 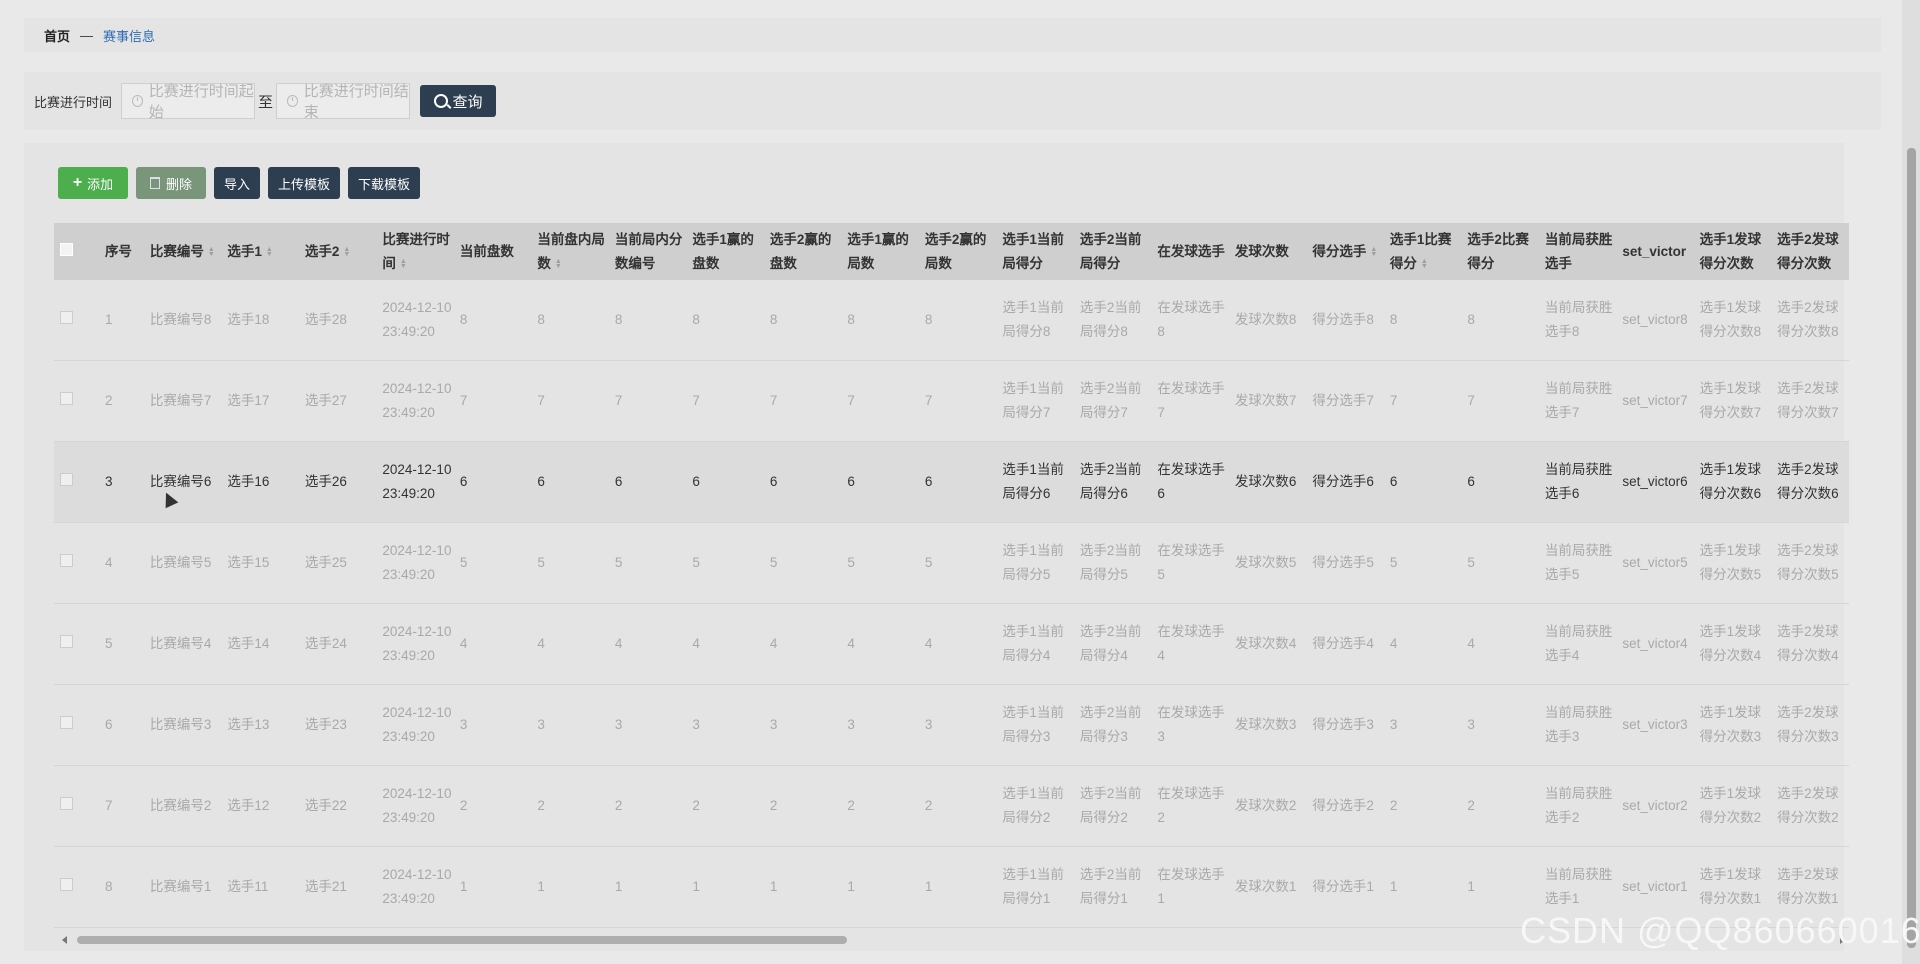 What do you see at coordinates (1732, 251) in the screenshot?
I see `column-header: 选手1发球得分次数` at bounding box center [1732, 251].